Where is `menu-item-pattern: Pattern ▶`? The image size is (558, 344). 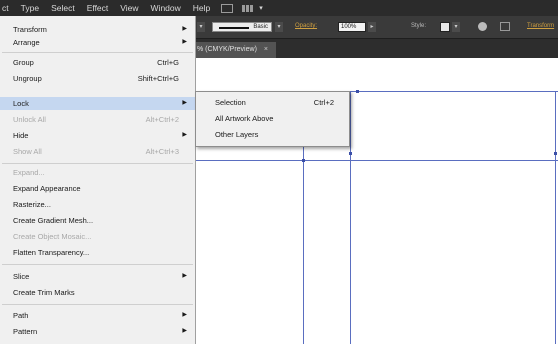 menu-item-pattern: Pattern ▶ is located at coordinates (97, 331).